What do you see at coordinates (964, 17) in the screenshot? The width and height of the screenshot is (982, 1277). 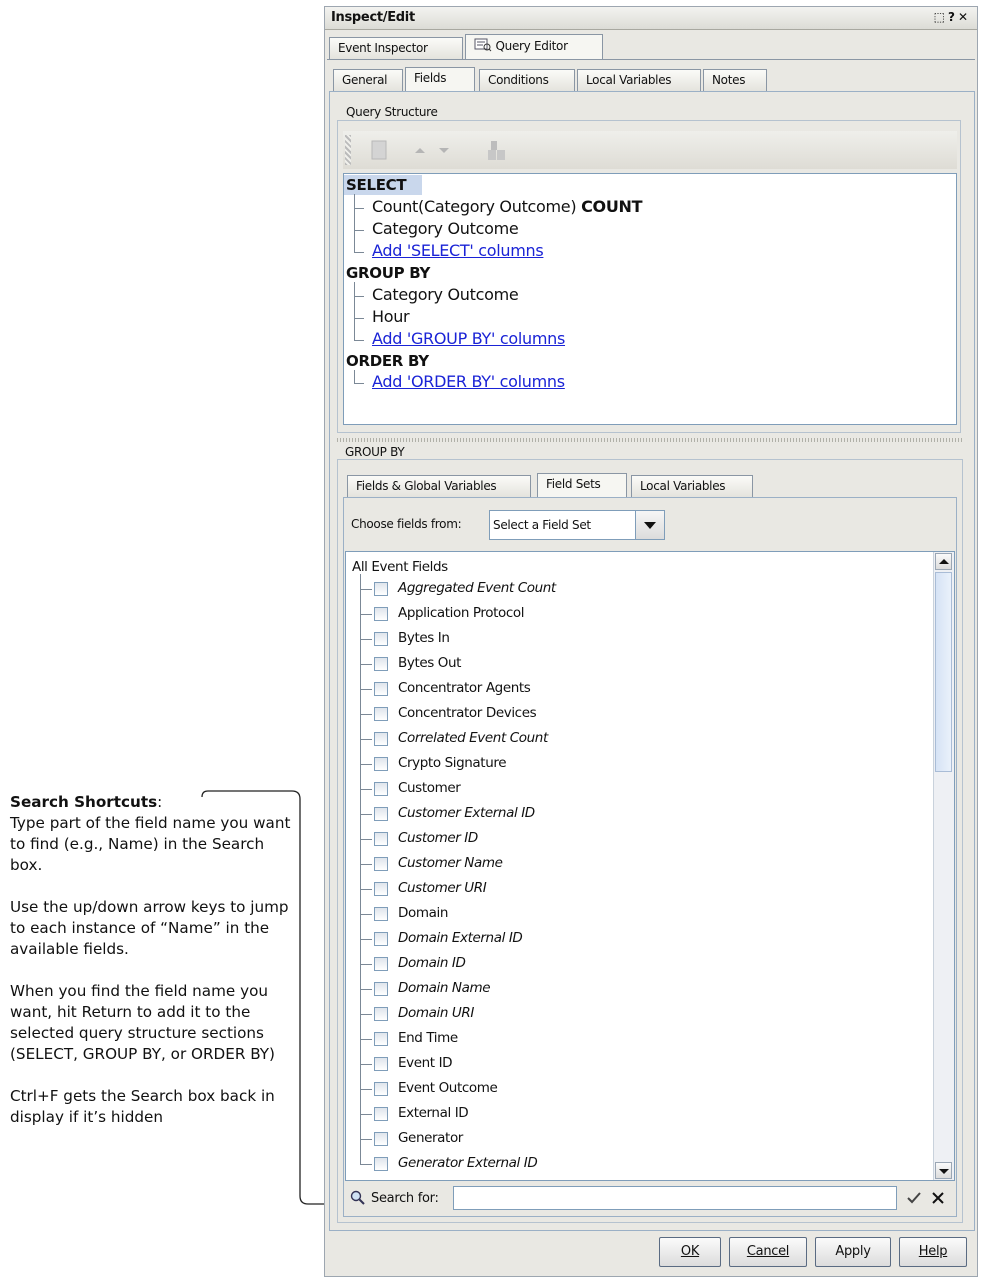 I see `close-icon: ✕` at bounding box center [964, 17].